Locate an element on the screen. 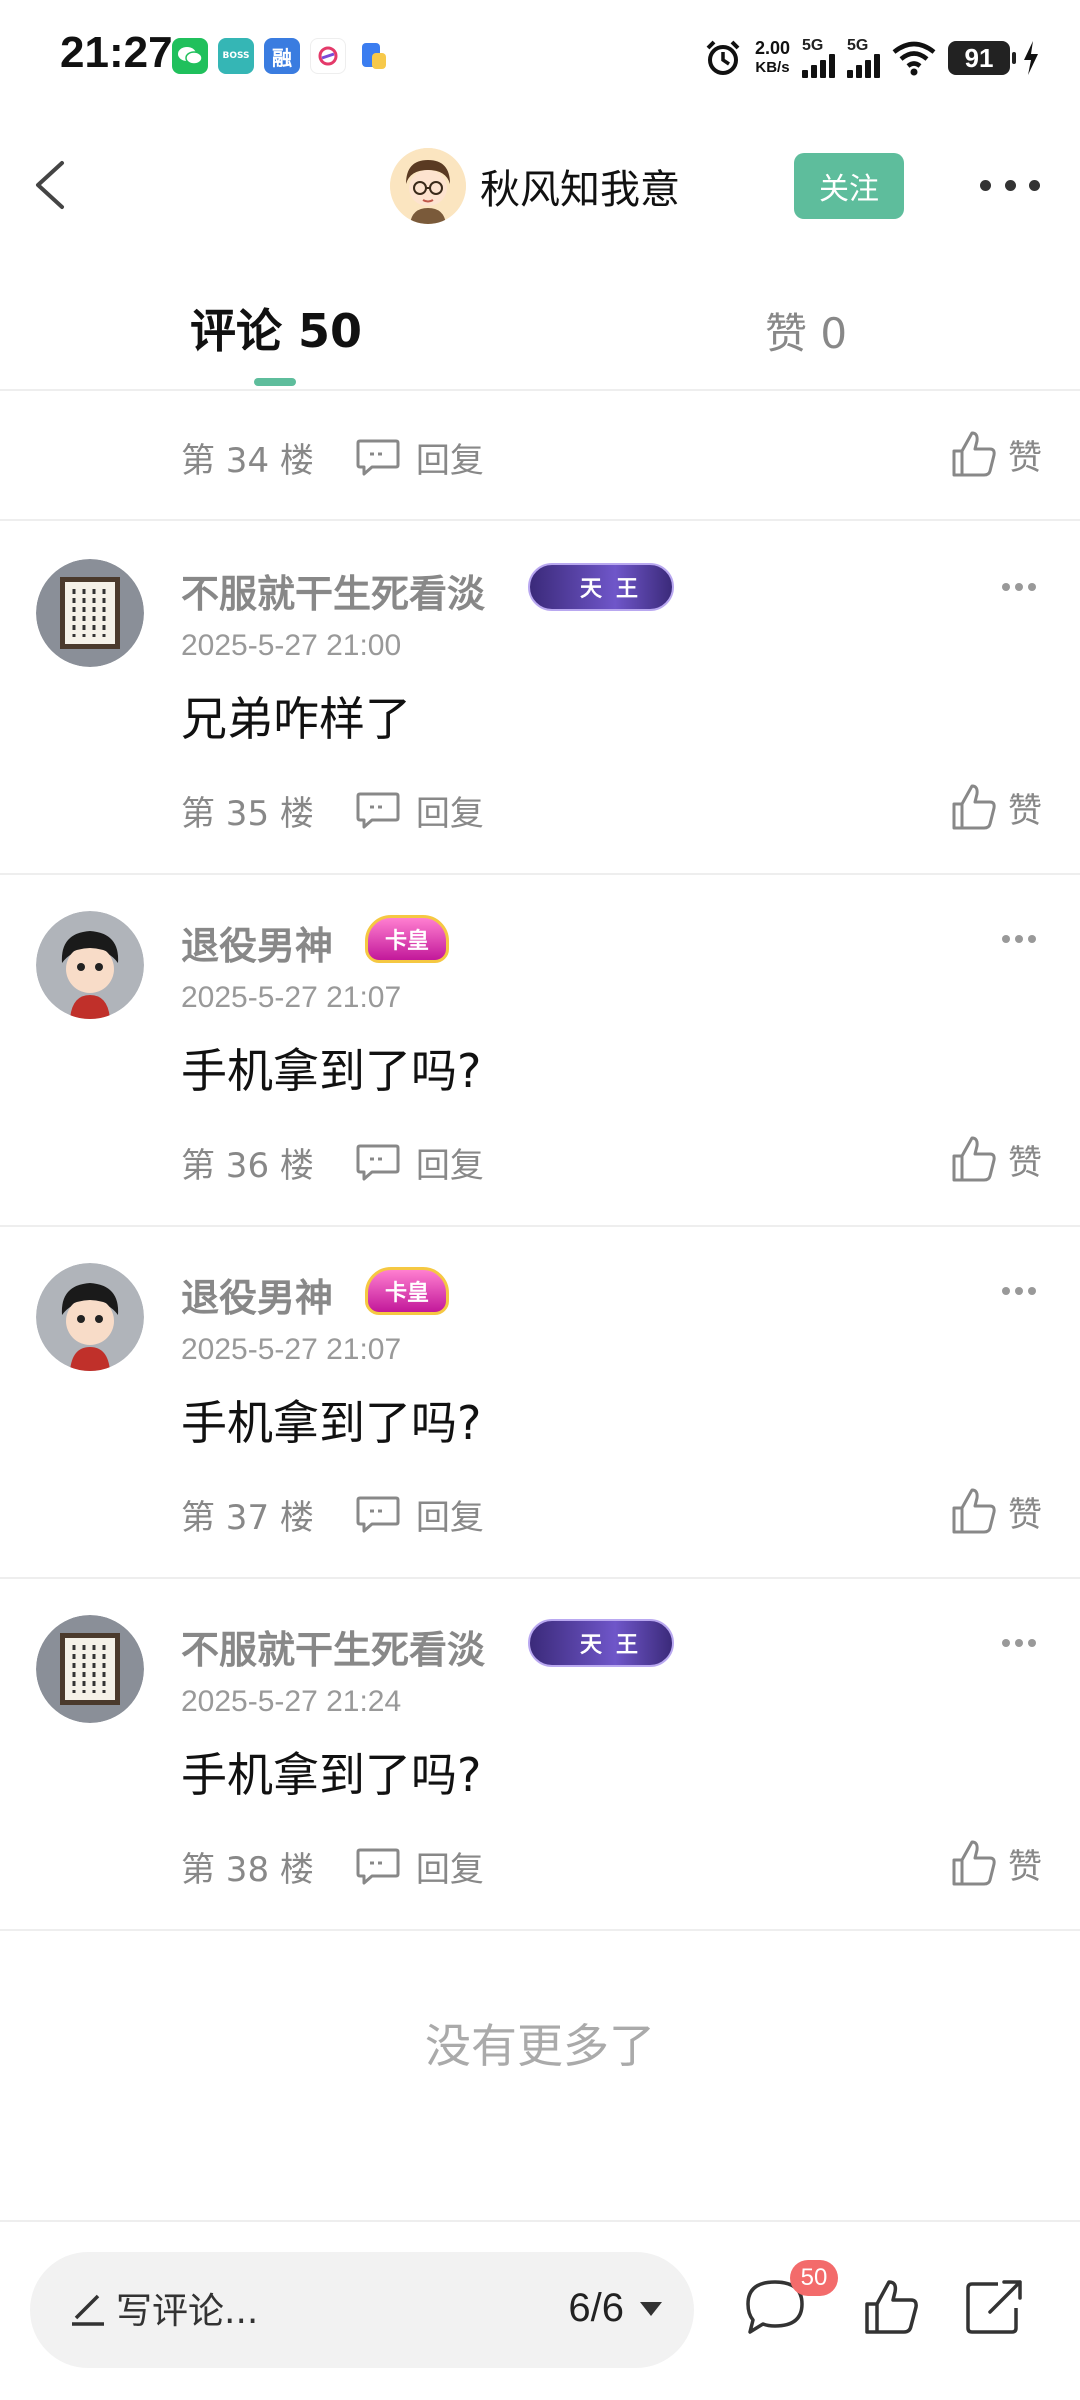 The image size is (1080, 2400). author-name: 秋风知我意 is located at coordinates (580, 190).